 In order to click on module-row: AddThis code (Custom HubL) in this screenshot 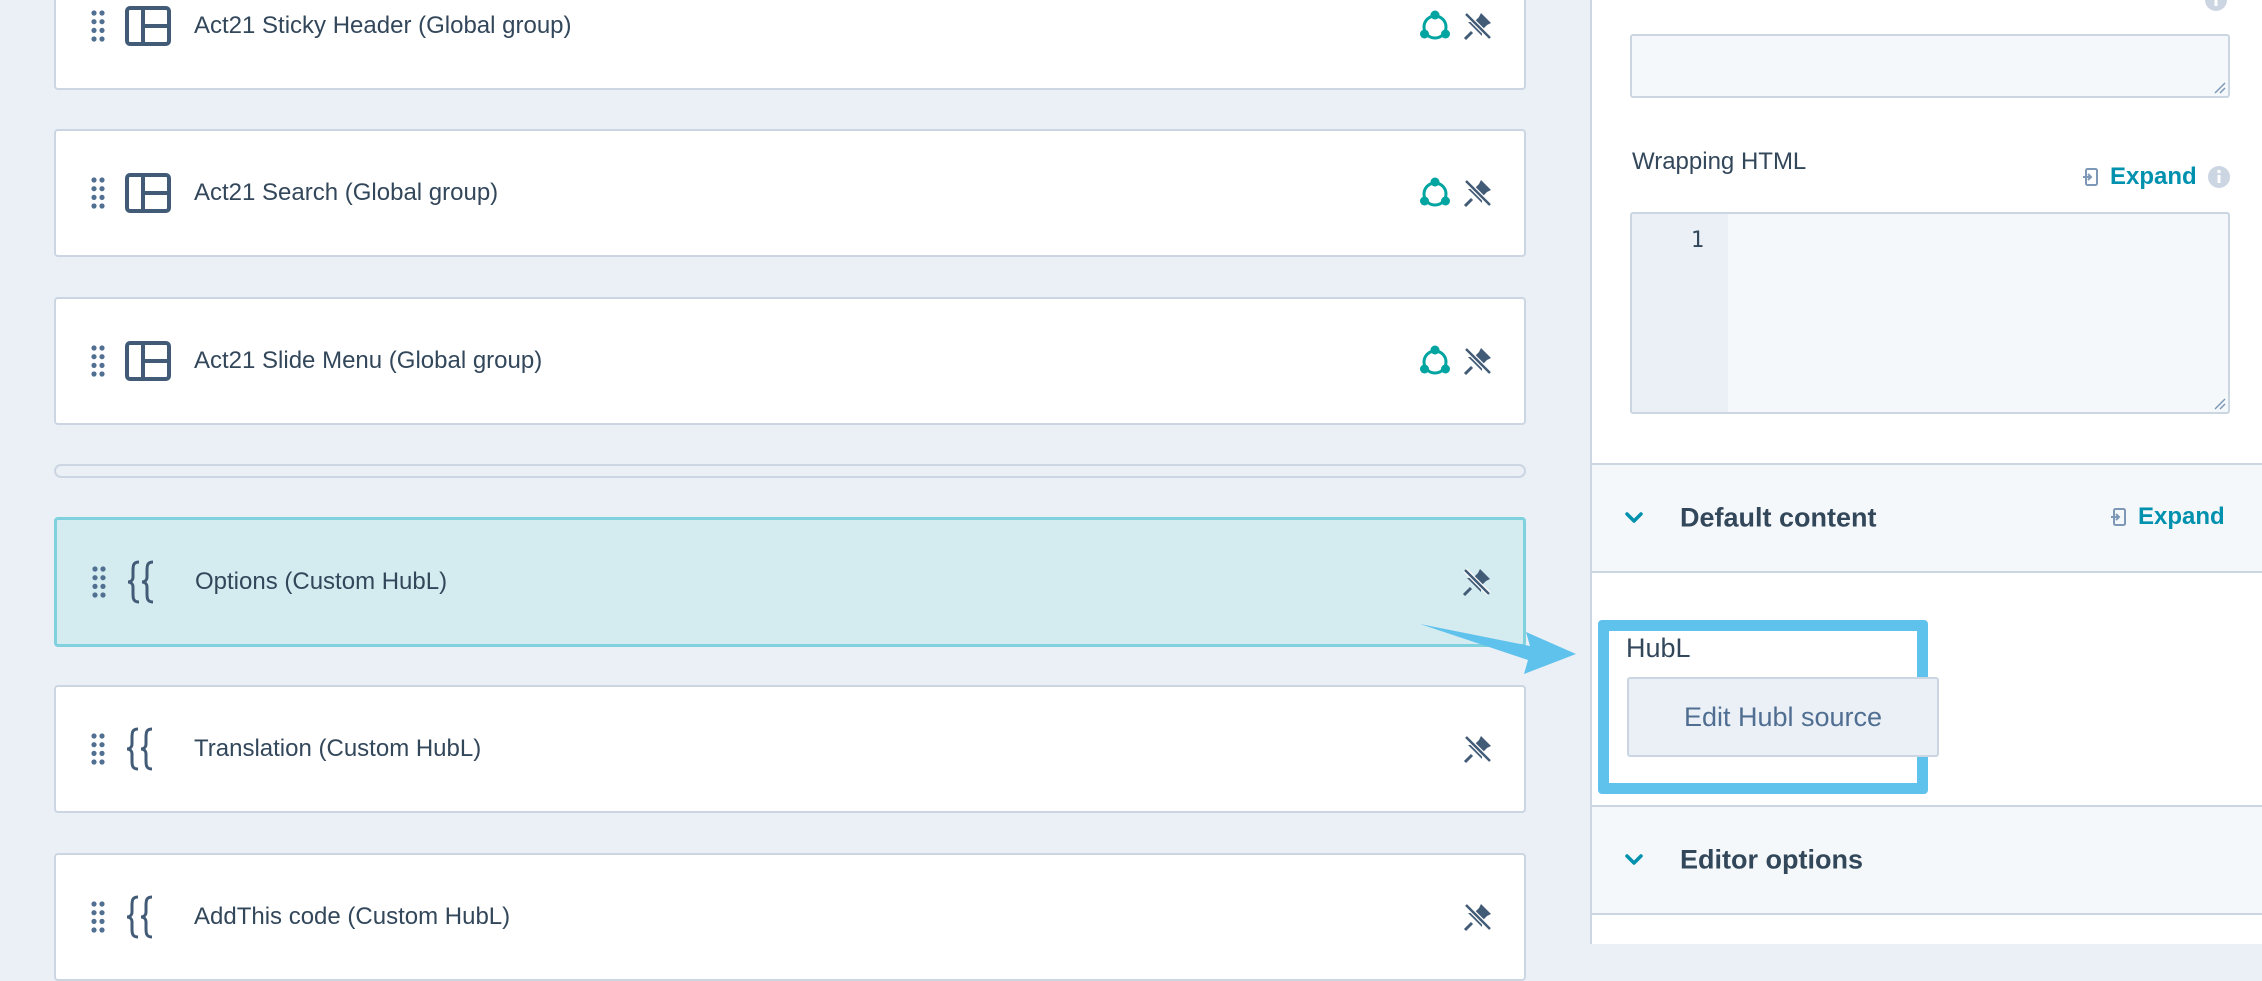, I will do `click(790, 917)`.